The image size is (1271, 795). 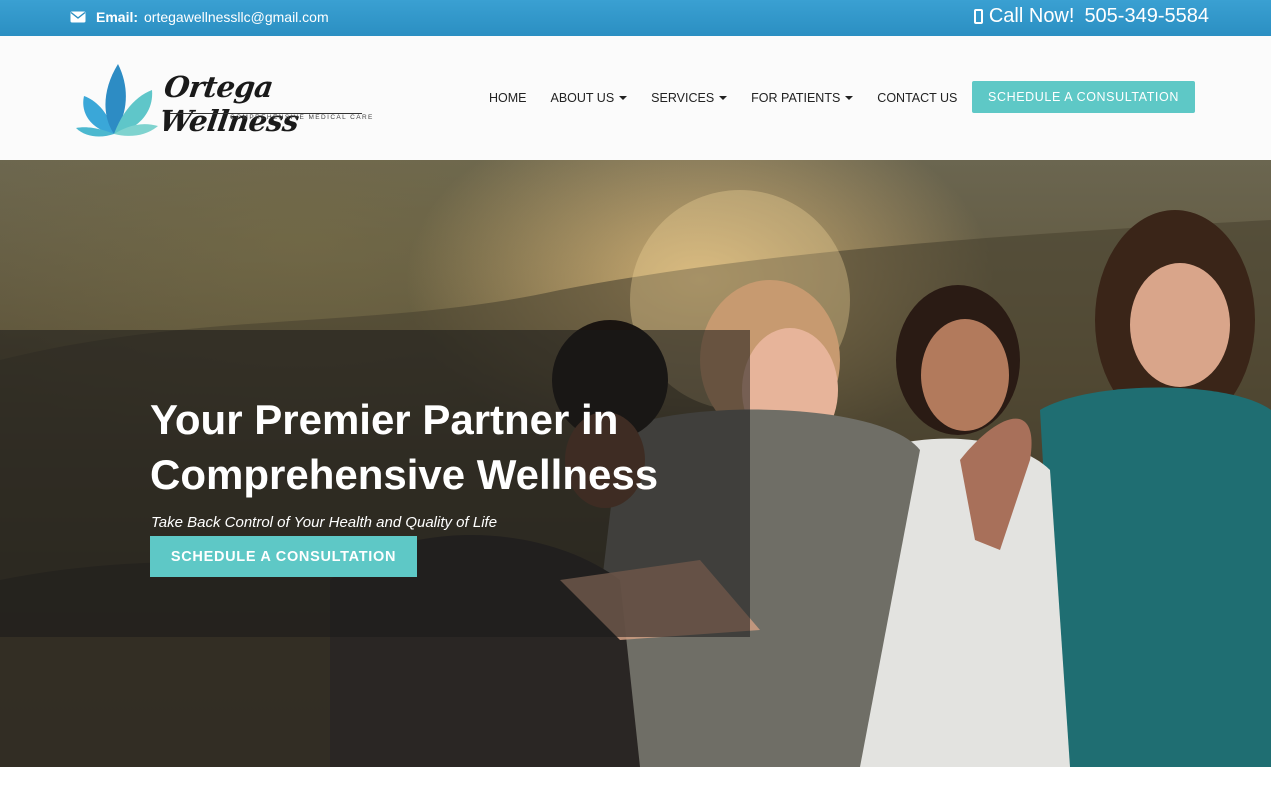 I want to click on envelope-icon, so click(x=78, y=17).